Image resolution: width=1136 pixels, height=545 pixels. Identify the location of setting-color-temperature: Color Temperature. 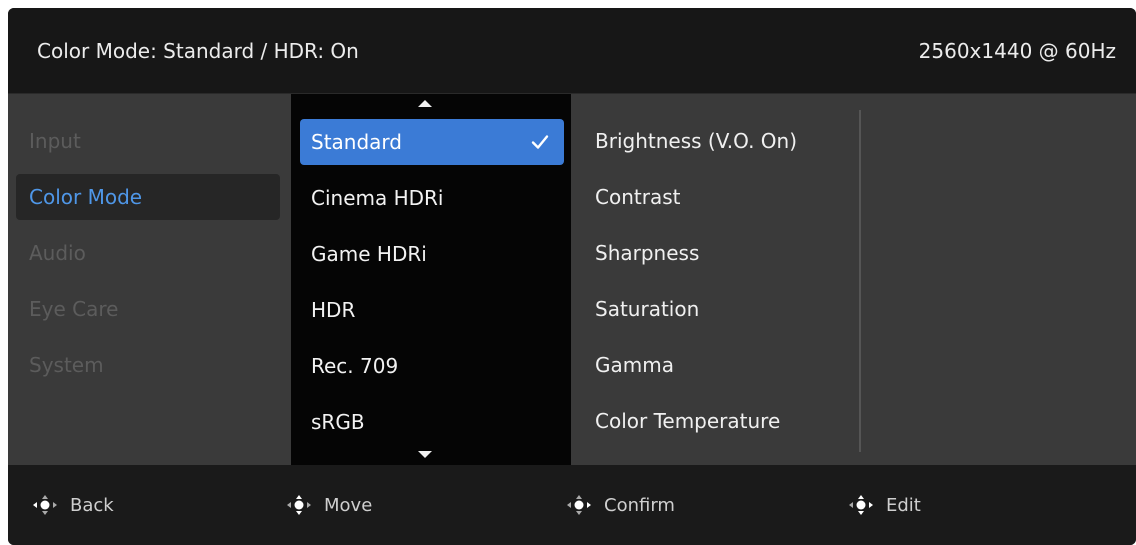
(687, 421).